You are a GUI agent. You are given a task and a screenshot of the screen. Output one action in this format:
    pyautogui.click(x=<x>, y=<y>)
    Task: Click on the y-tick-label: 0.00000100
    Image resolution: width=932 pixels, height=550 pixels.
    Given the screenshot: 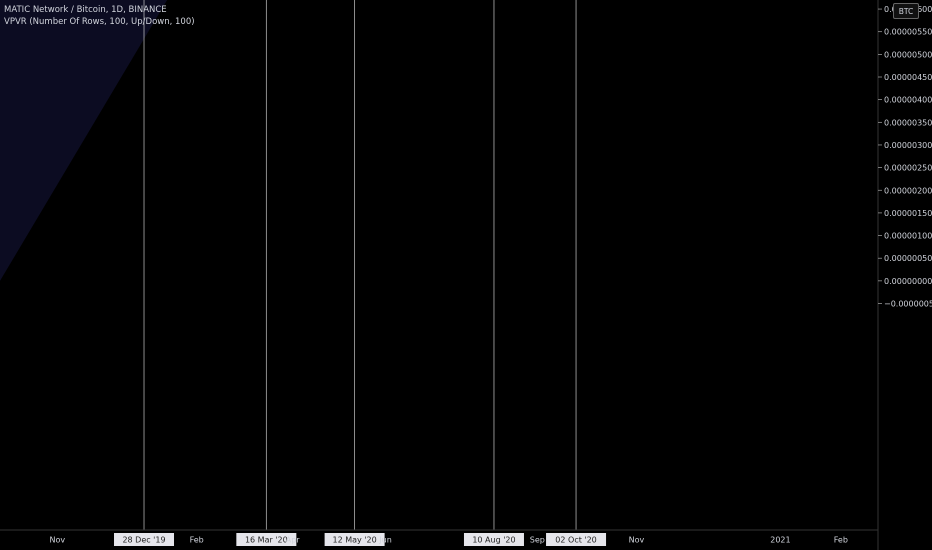 What is the action you would take?
    pyautogui.click(x=908, y=236)
    